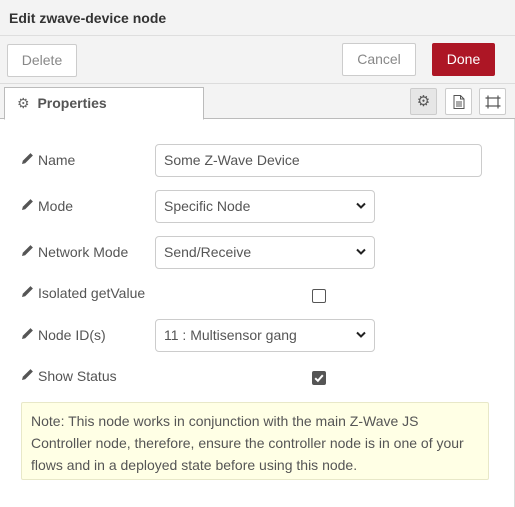 The width and height of the screenshot is (515, 507). What do you see at coordinates (463, 59) in the screenshot?
I see `done-button: Done` at bounding box center [463, 59].